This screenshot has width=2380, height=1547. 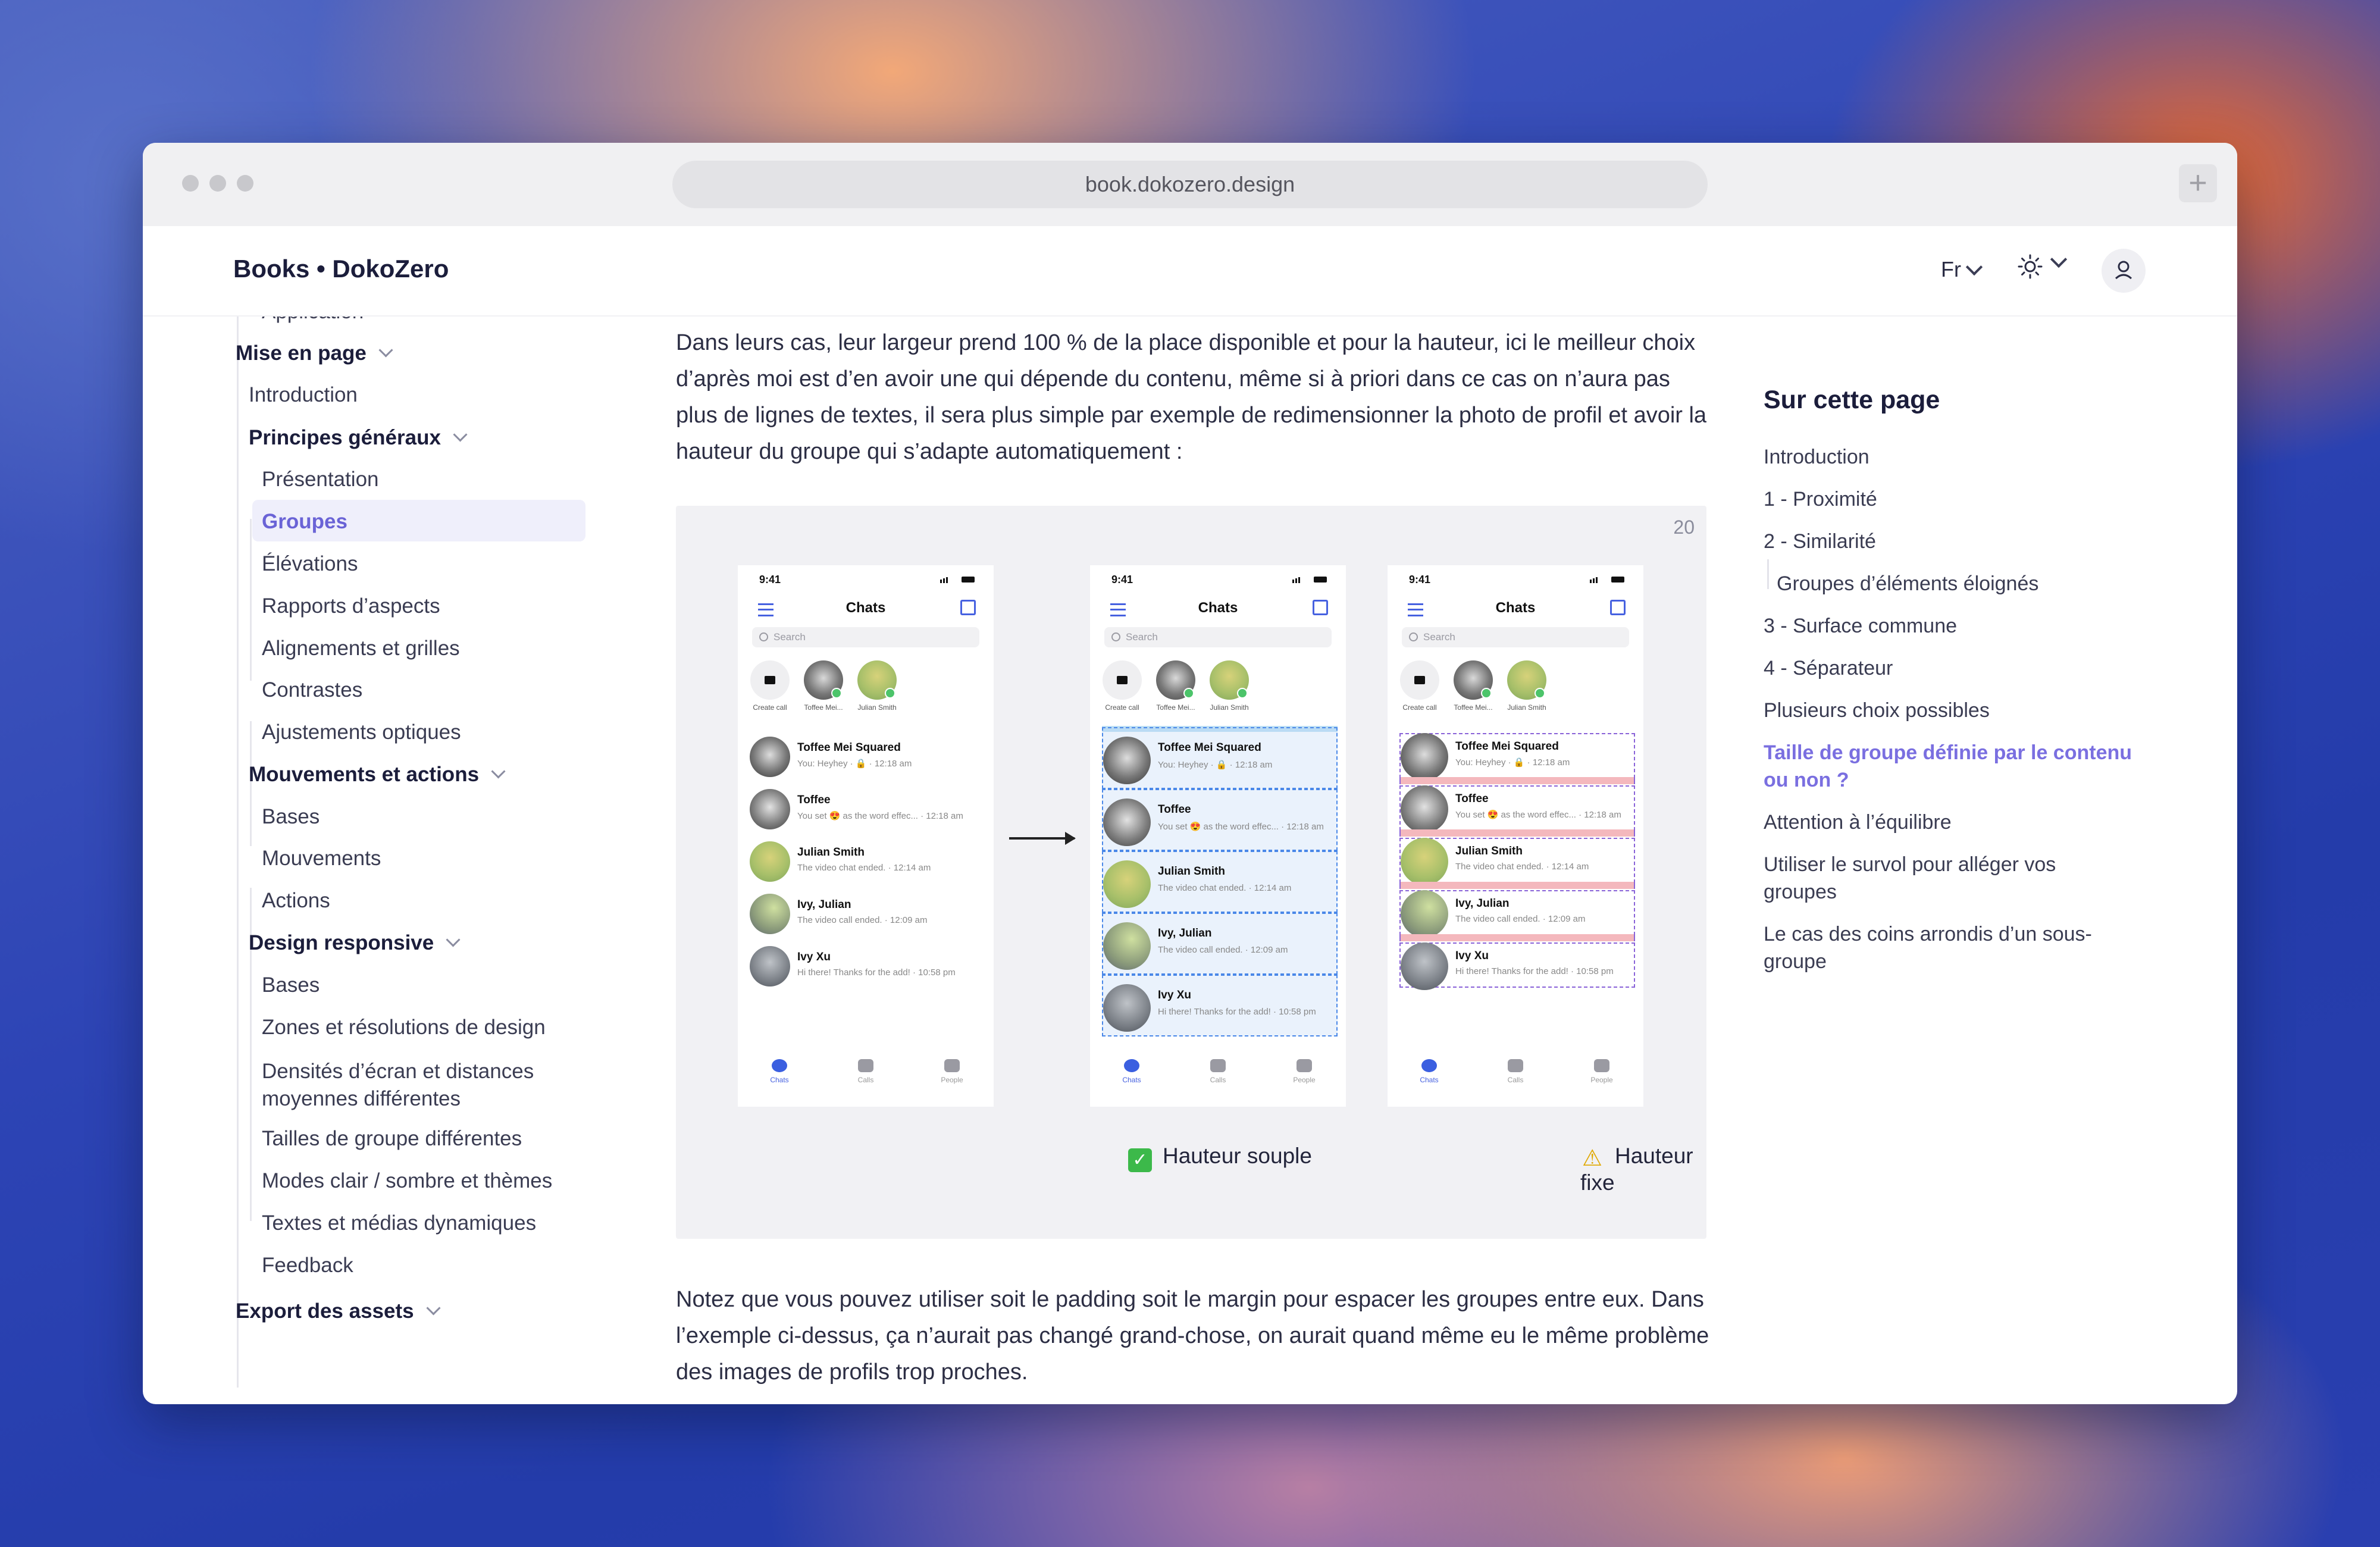 I want to click on sidebar-item-ajustements: Ajustements optiques, so click(x=361, y=732).